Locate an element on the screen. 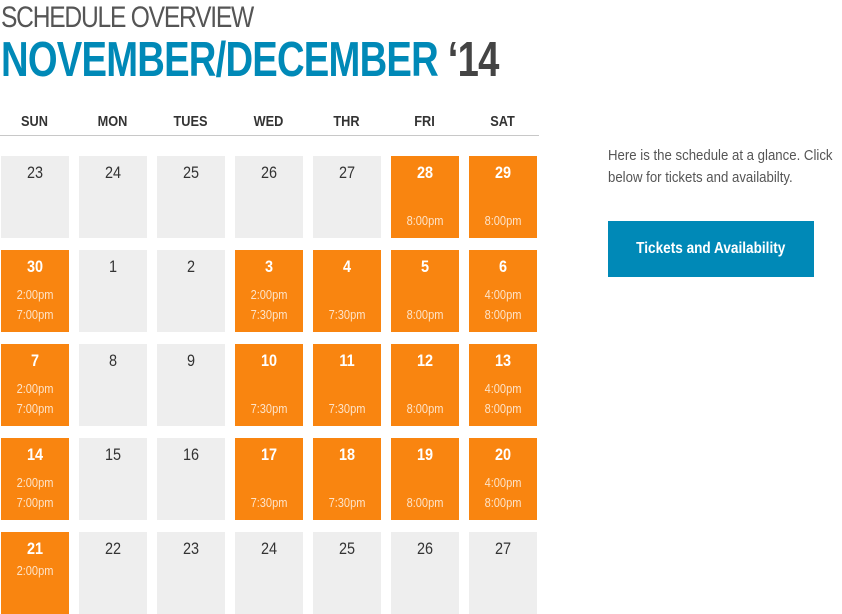 This screenshot has width=842, height=614. calendar-day: 23 is located at coordinates (35, 197).